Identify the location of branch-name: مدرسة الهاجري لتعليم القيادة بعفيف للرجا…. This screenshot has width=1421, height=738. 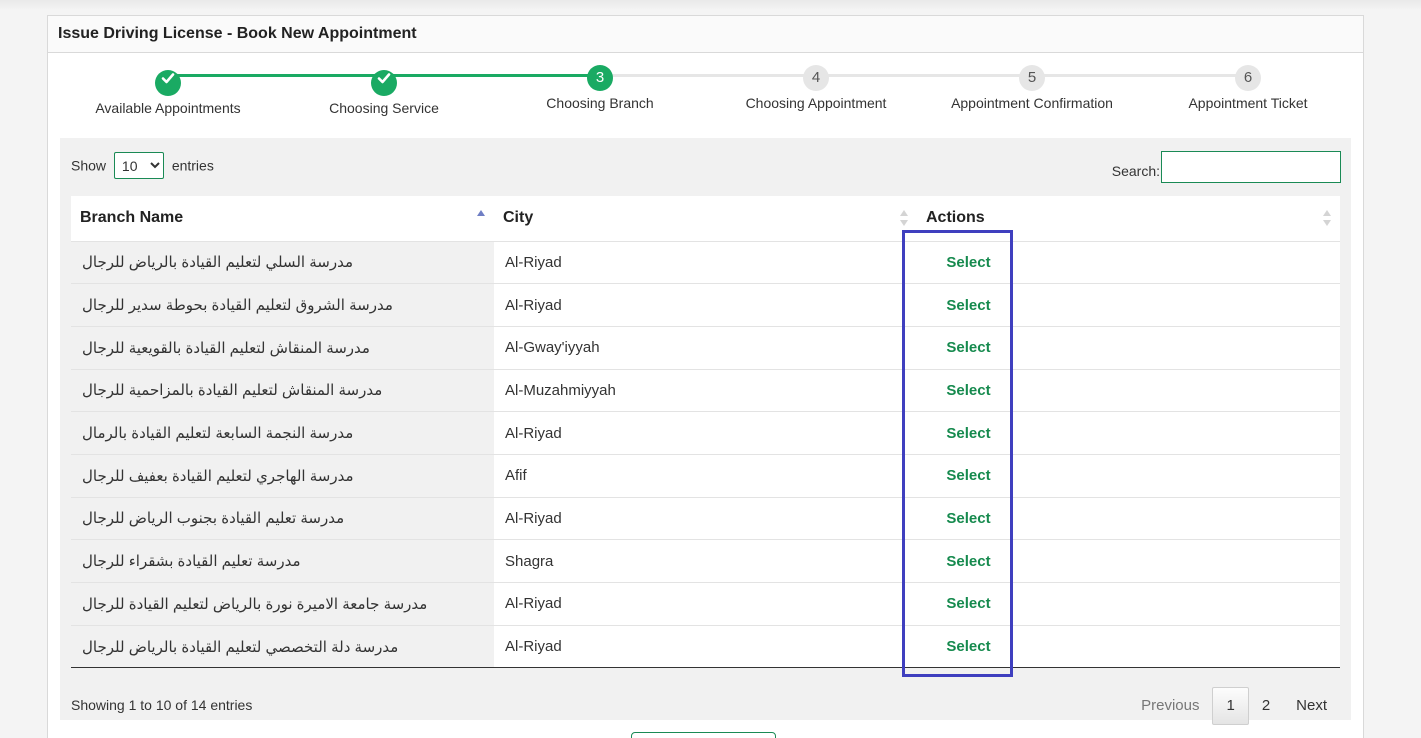
(218, 476).